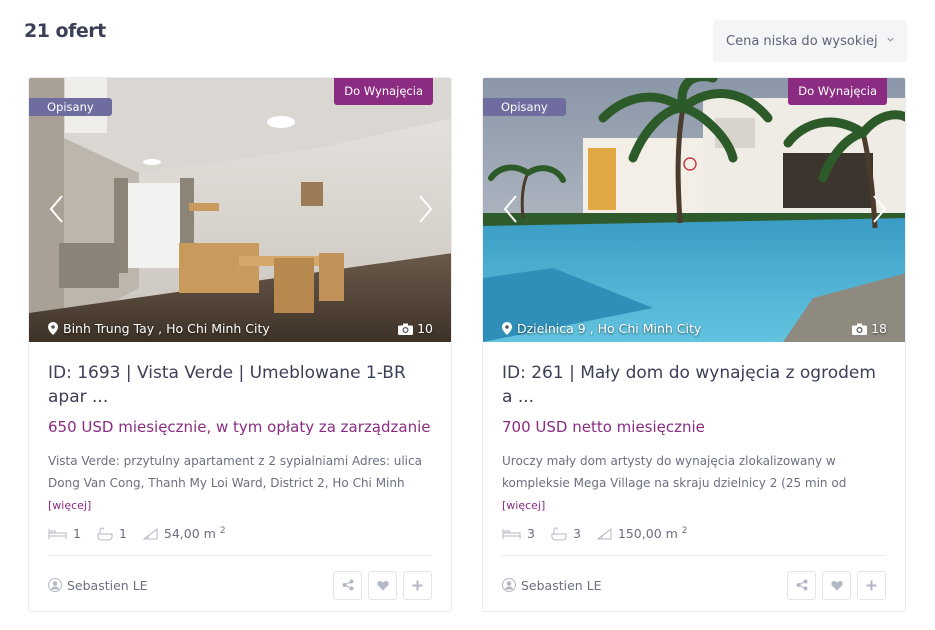  Describe the element at coordinates (647, 534) in the screenshot. I see `area-number: 150,00 m` at that location.